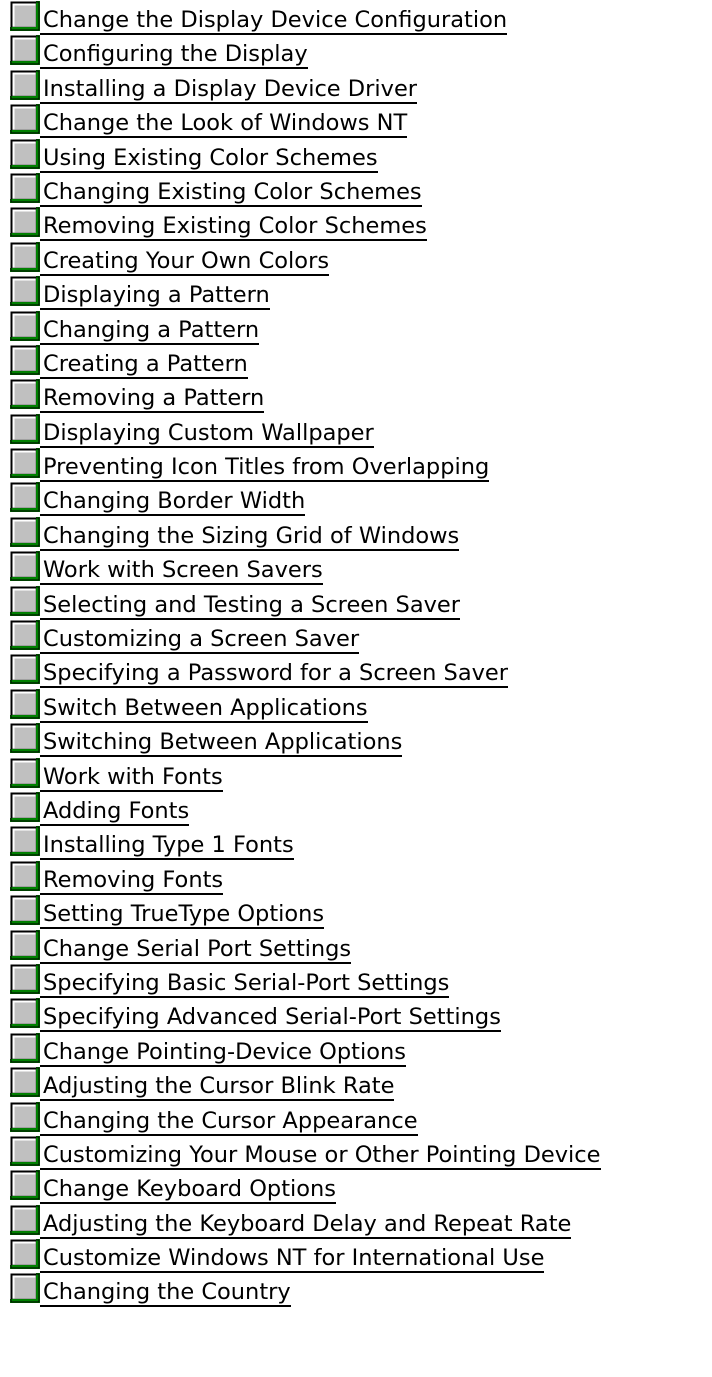 This screenshot has height=1377, width=712. I want to click on topic-label: Creating a Pattern, so click(144, 365).